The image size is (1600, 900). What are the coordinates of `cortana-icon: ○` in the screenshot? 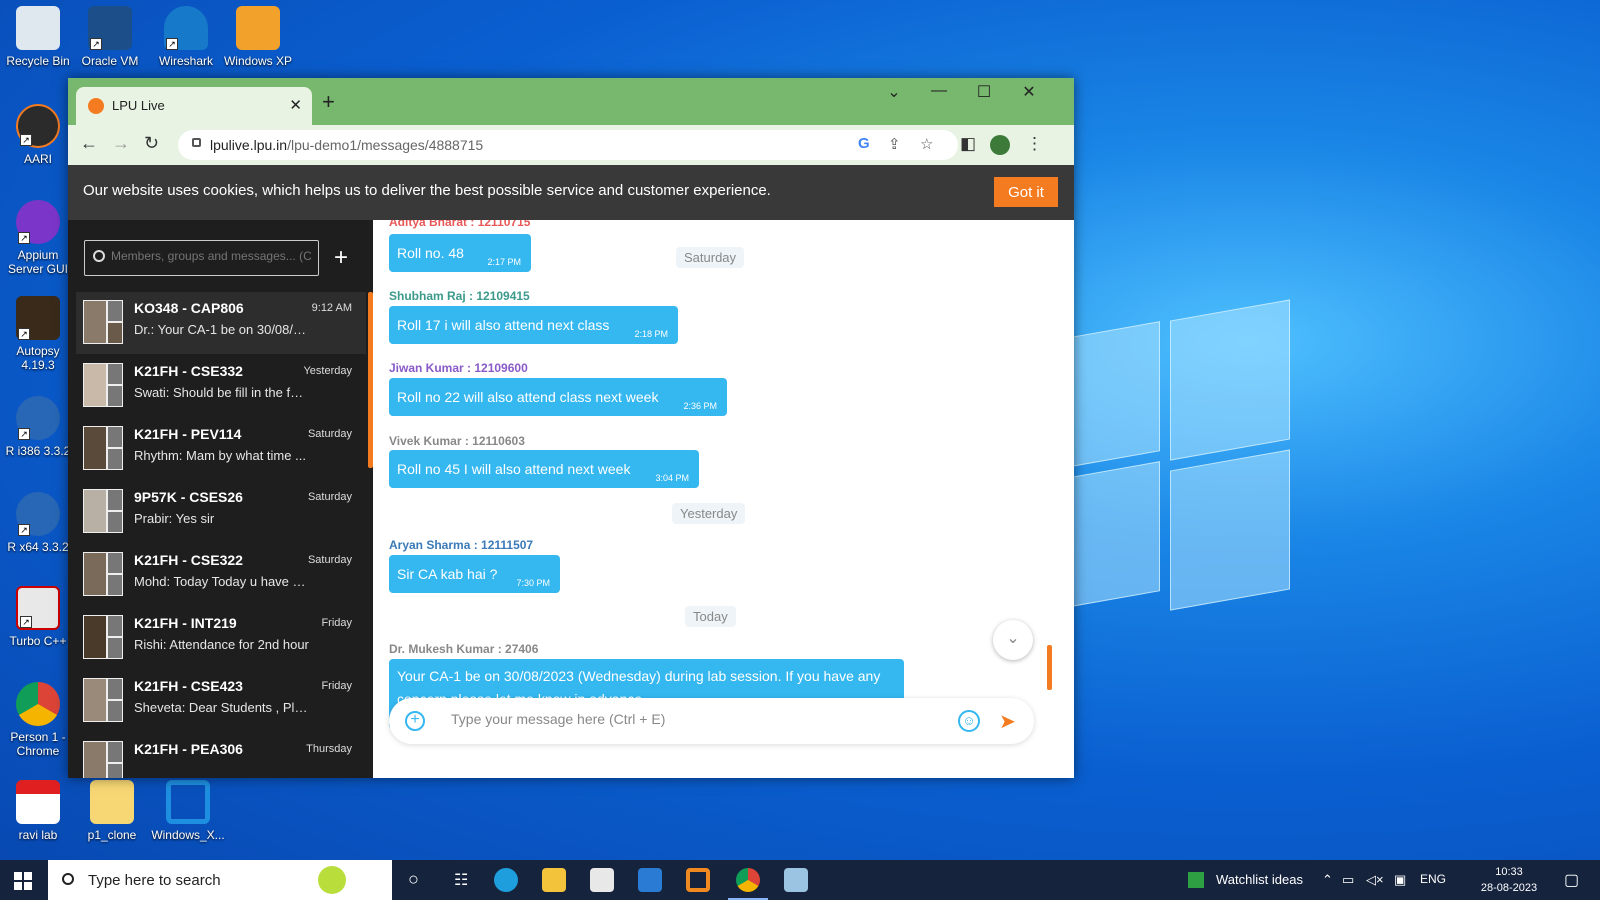 It's located at (413, 879).